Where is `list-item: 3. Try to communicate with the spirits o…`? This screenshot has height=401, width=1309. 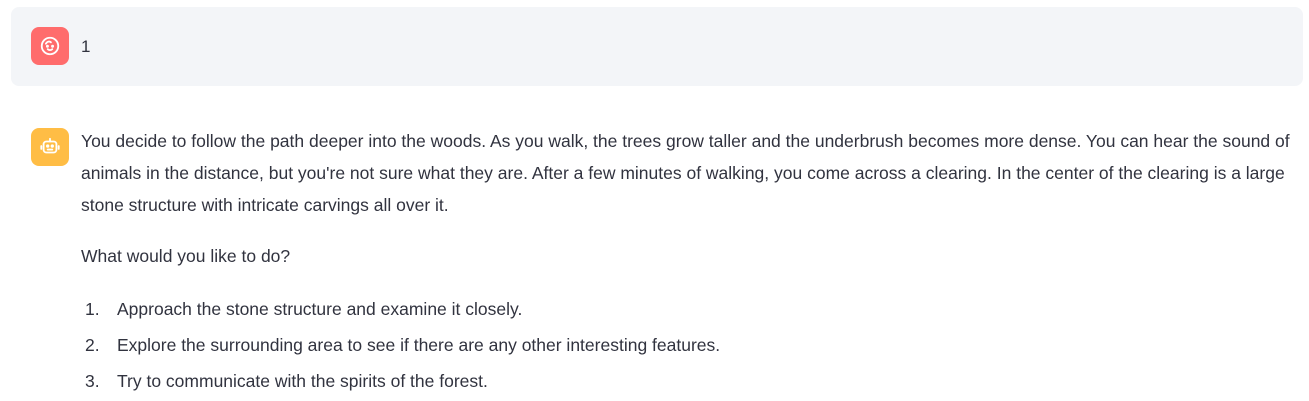 list-item: 3. Try to communicate with the spirits o… is located at coordinates (691, 381).